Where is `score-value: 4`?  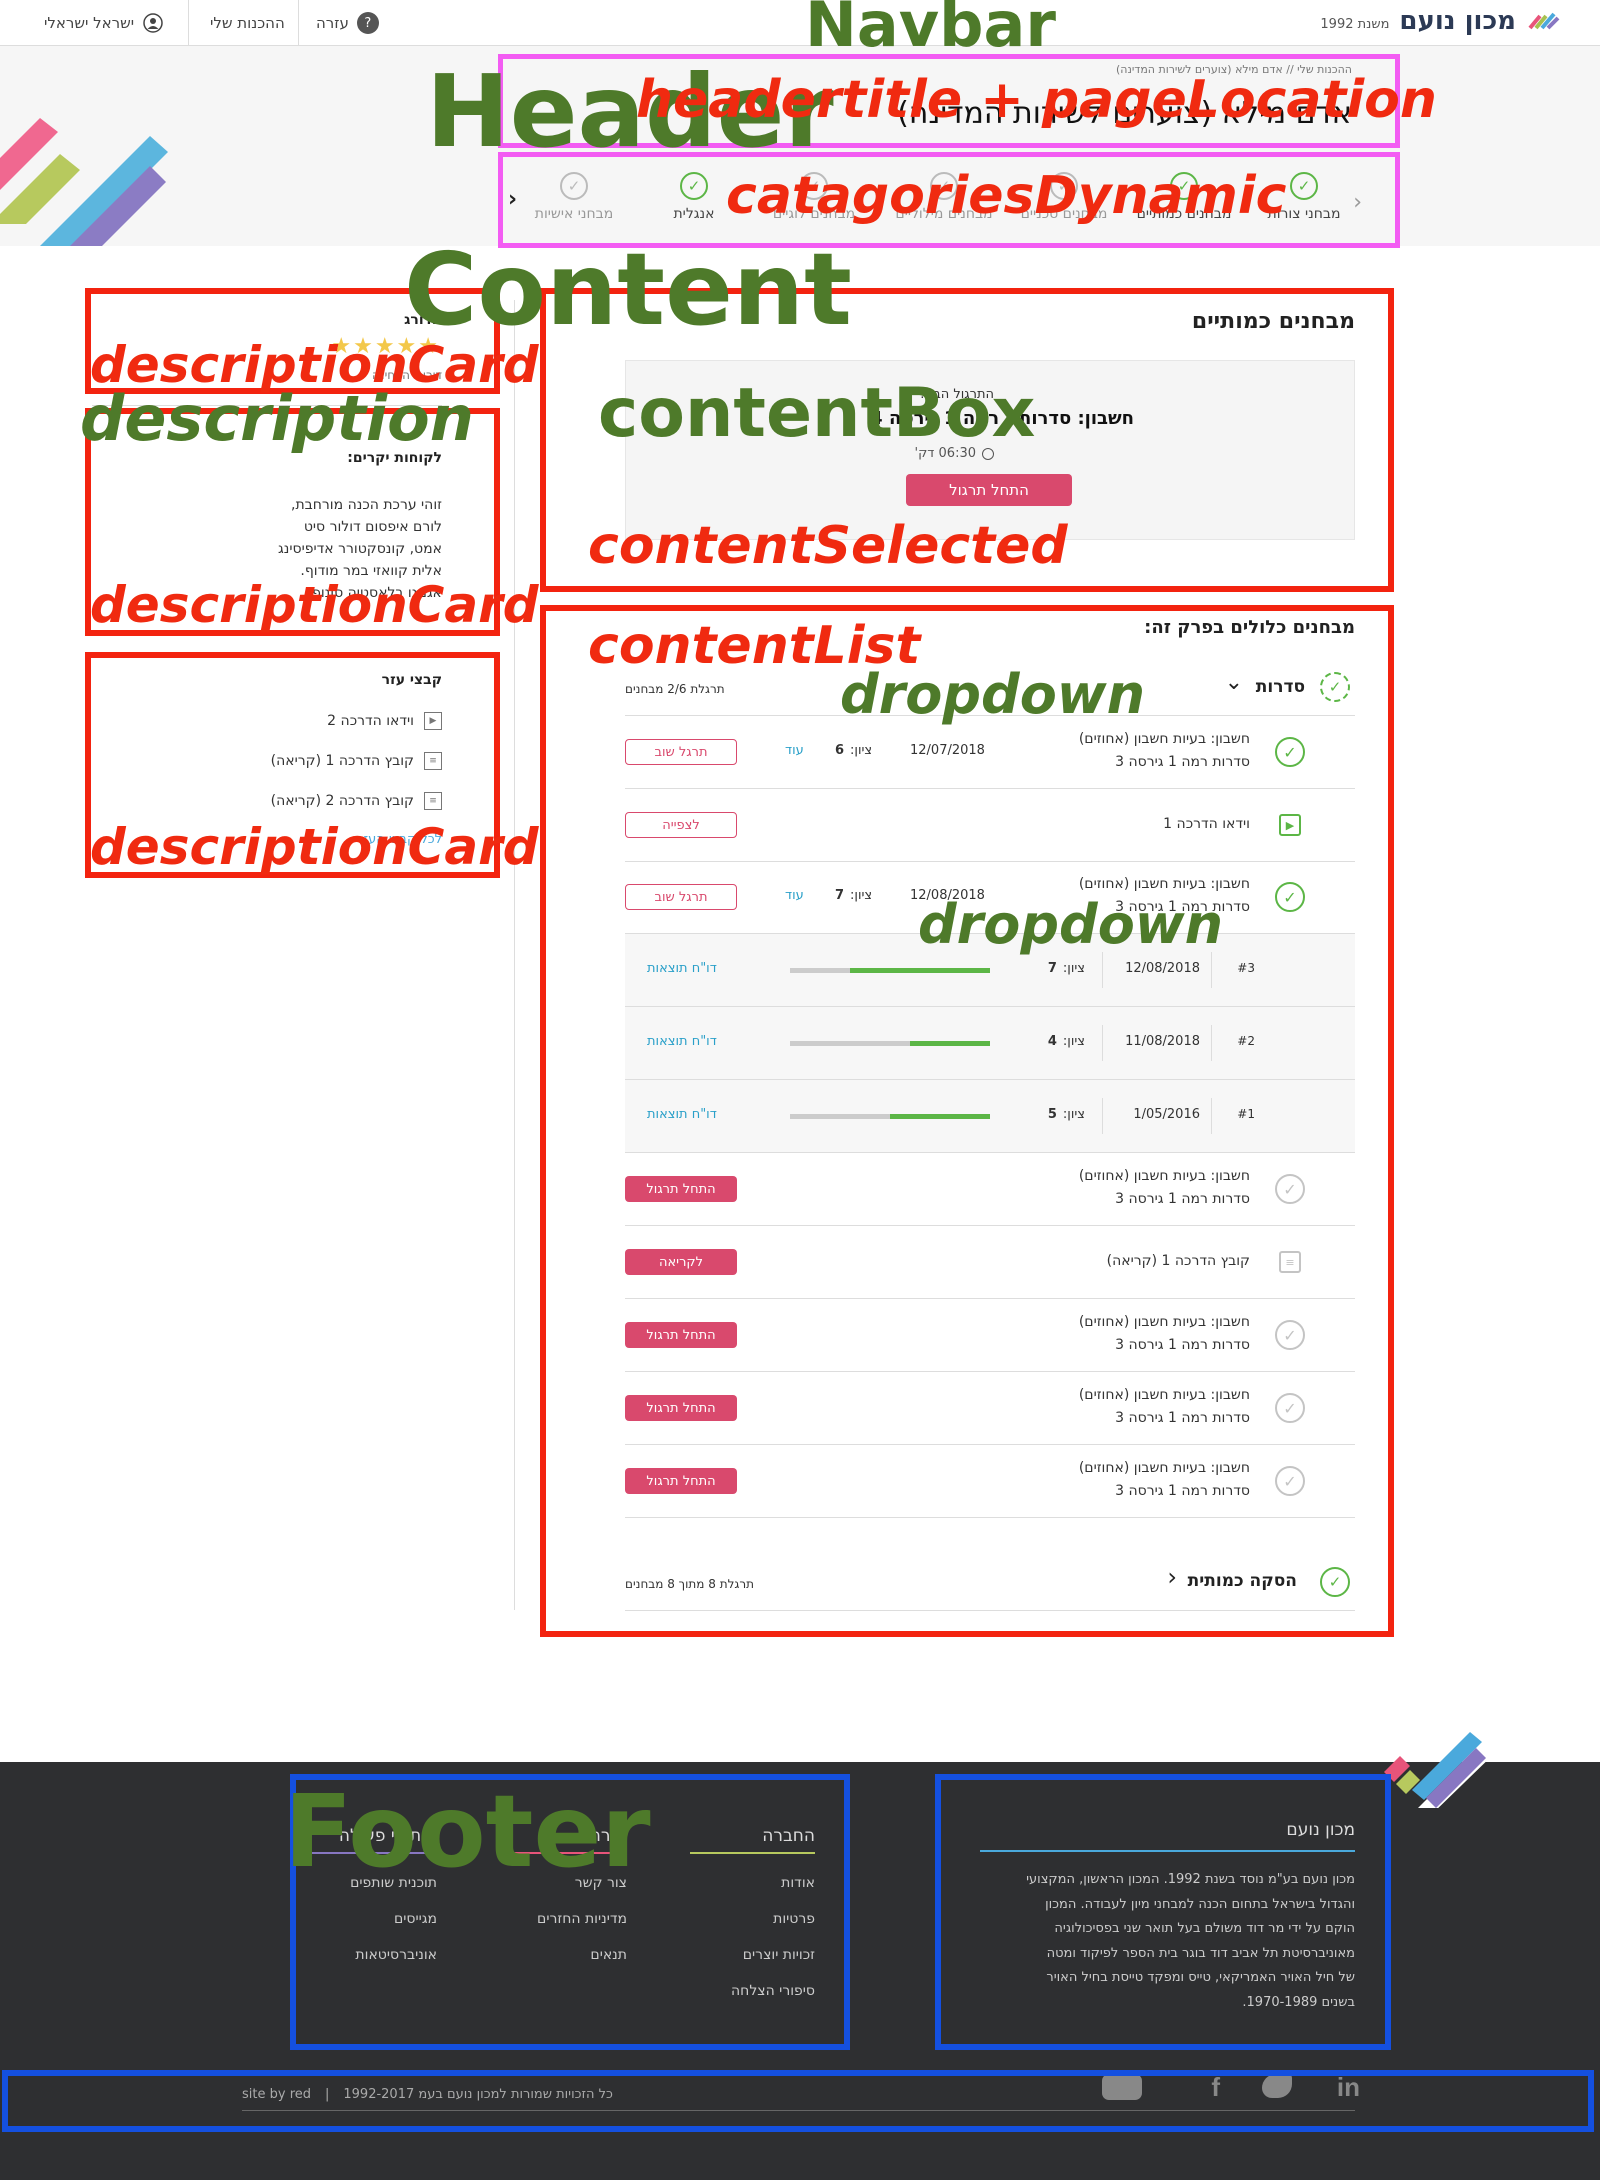 score-value: 4 is located at coordinates (1052, 1041).